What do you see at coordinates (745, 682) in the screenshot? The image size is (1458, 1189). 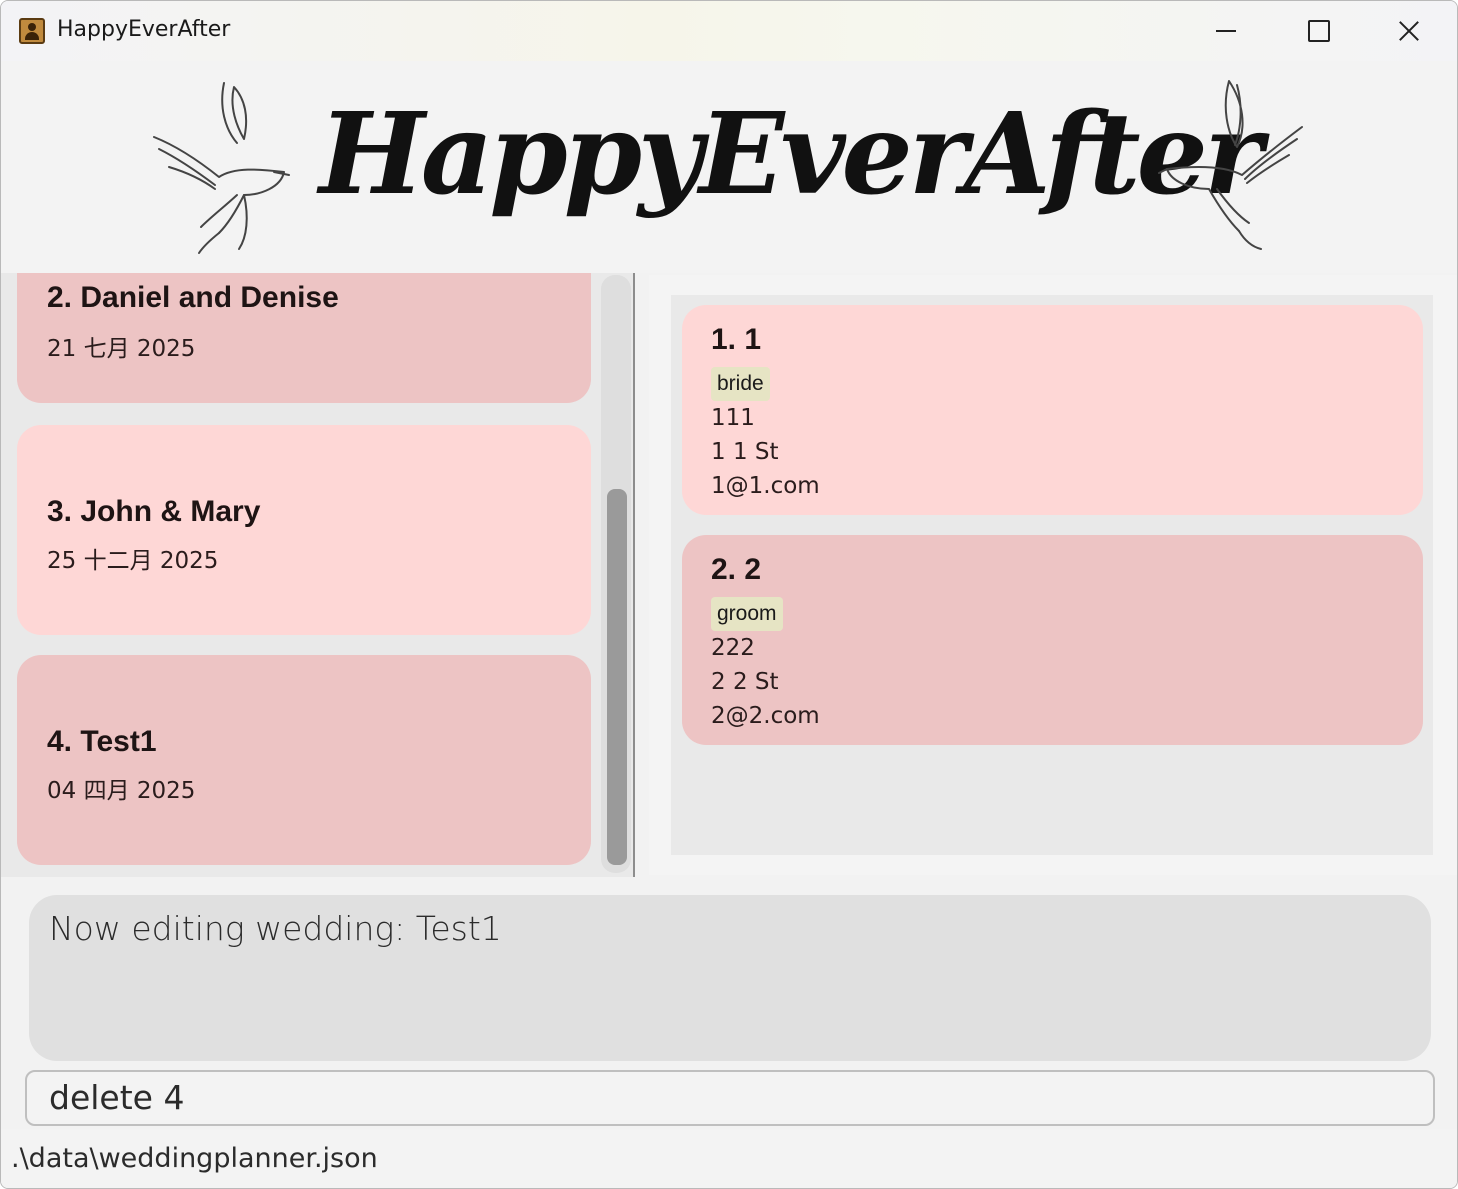 I see `person-address: 2 2 St` at bounding box center [745, 682].